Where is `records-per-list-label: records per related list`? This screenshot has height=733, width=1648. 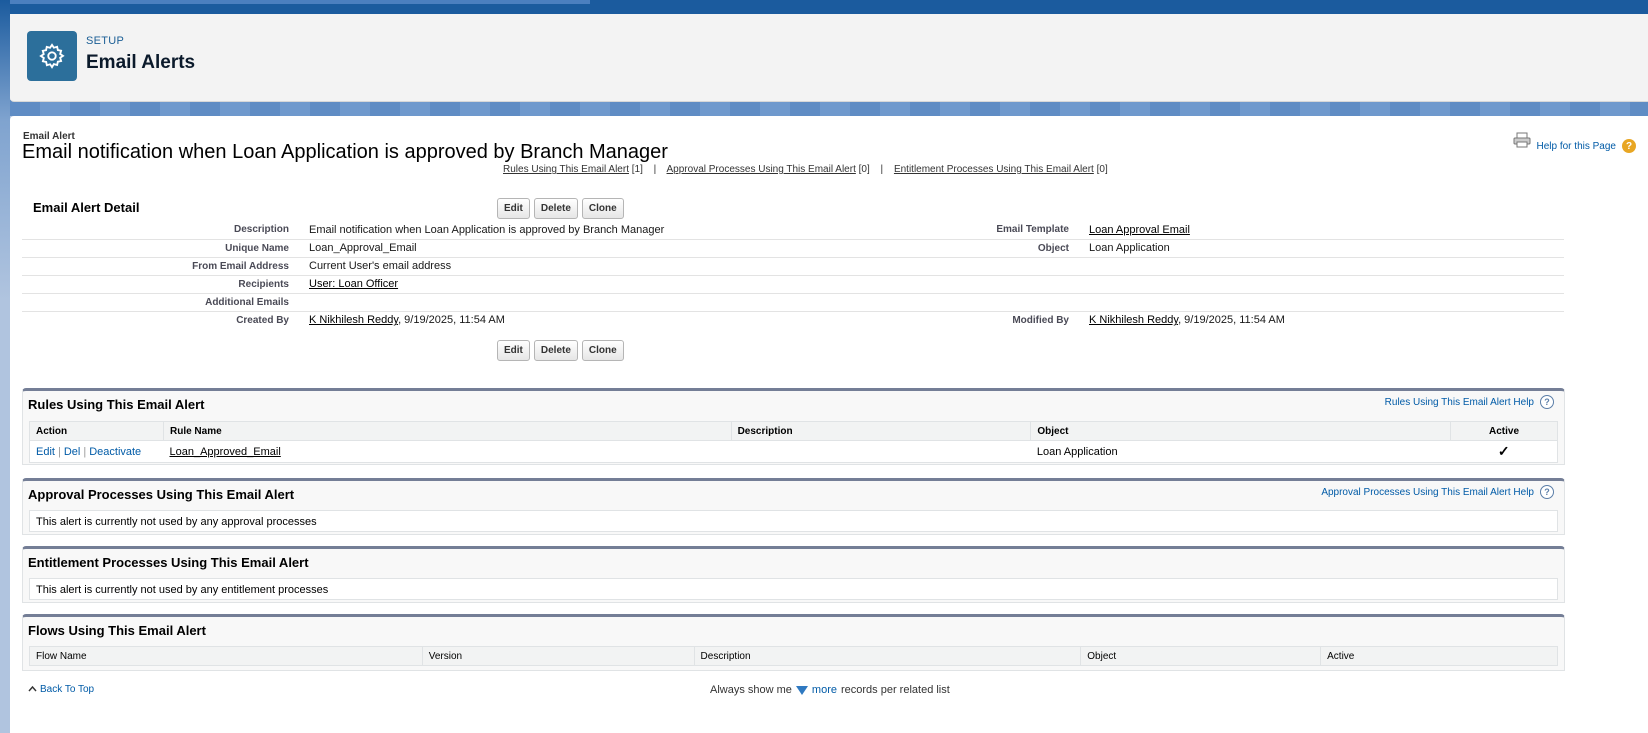
records-per-list-label: records per related list is located at coordinates (895, 690).